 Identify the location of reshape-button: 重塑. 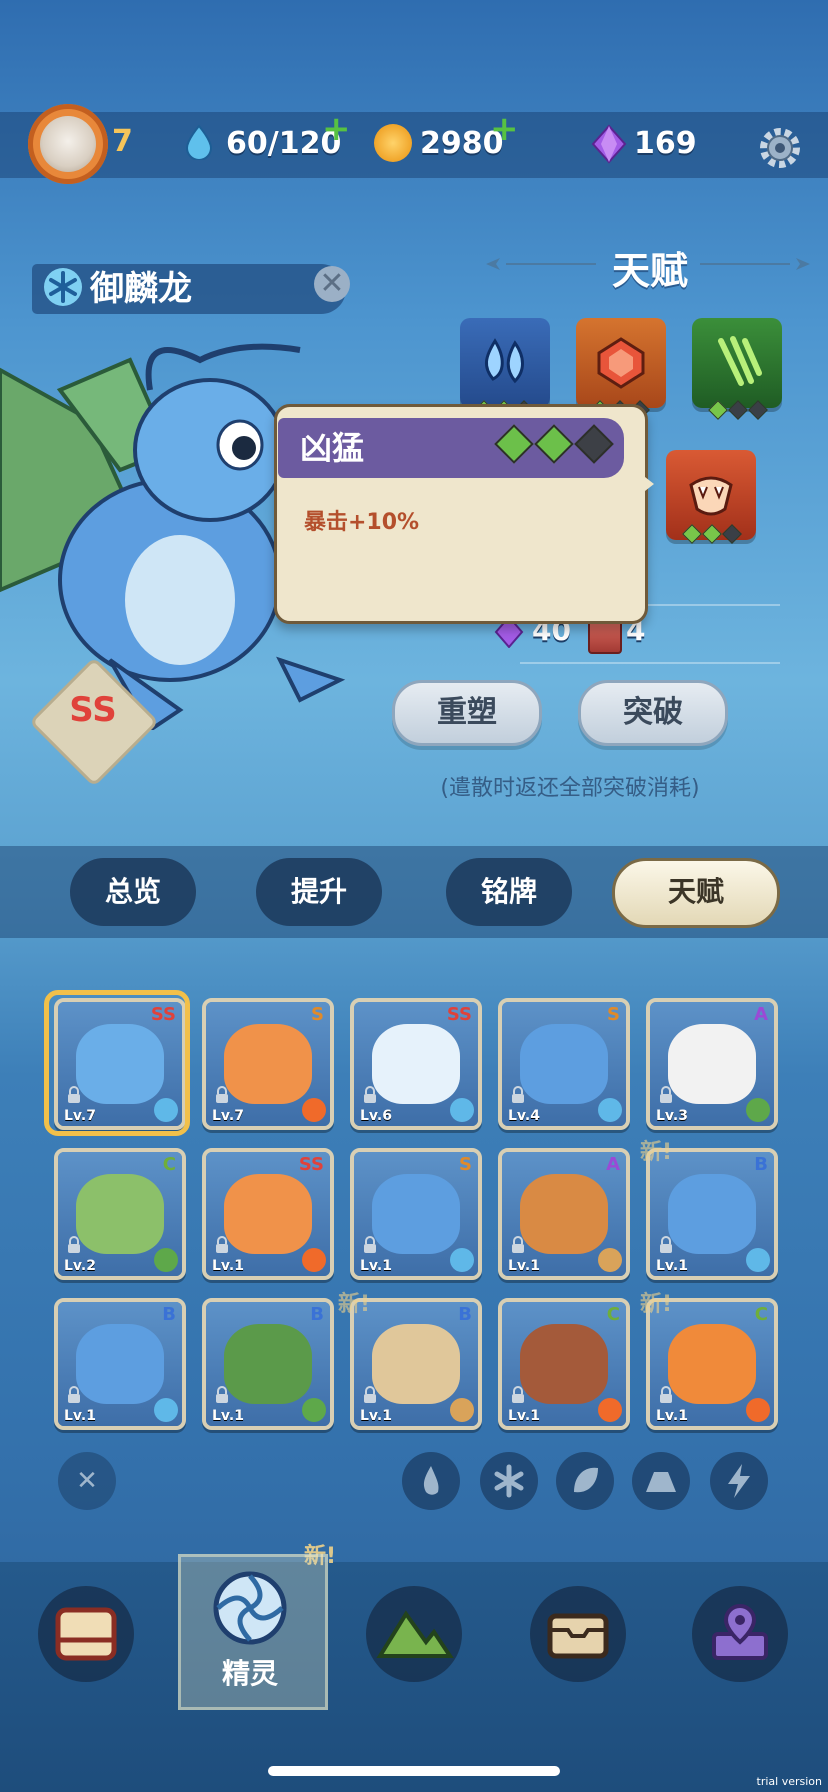
(467, 713).